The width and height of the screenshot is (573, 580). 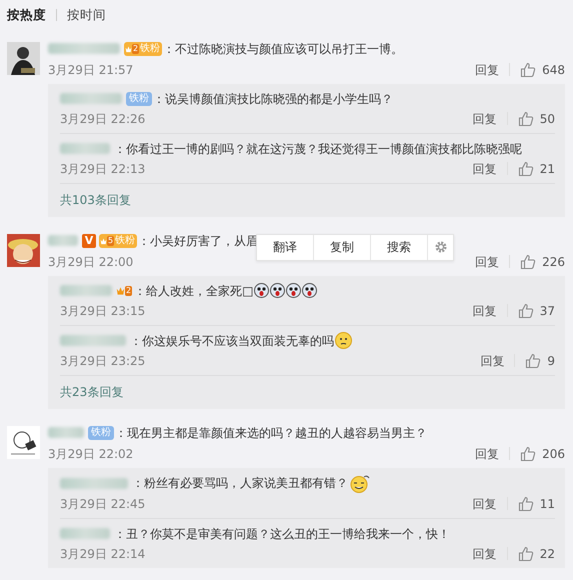 What do you see at coordinates (240, 483) in the screenshot?
I see `comment-text: ：粉丝有必要骂吗，人家说美丑都有错？` at bounding box center [240, 483].